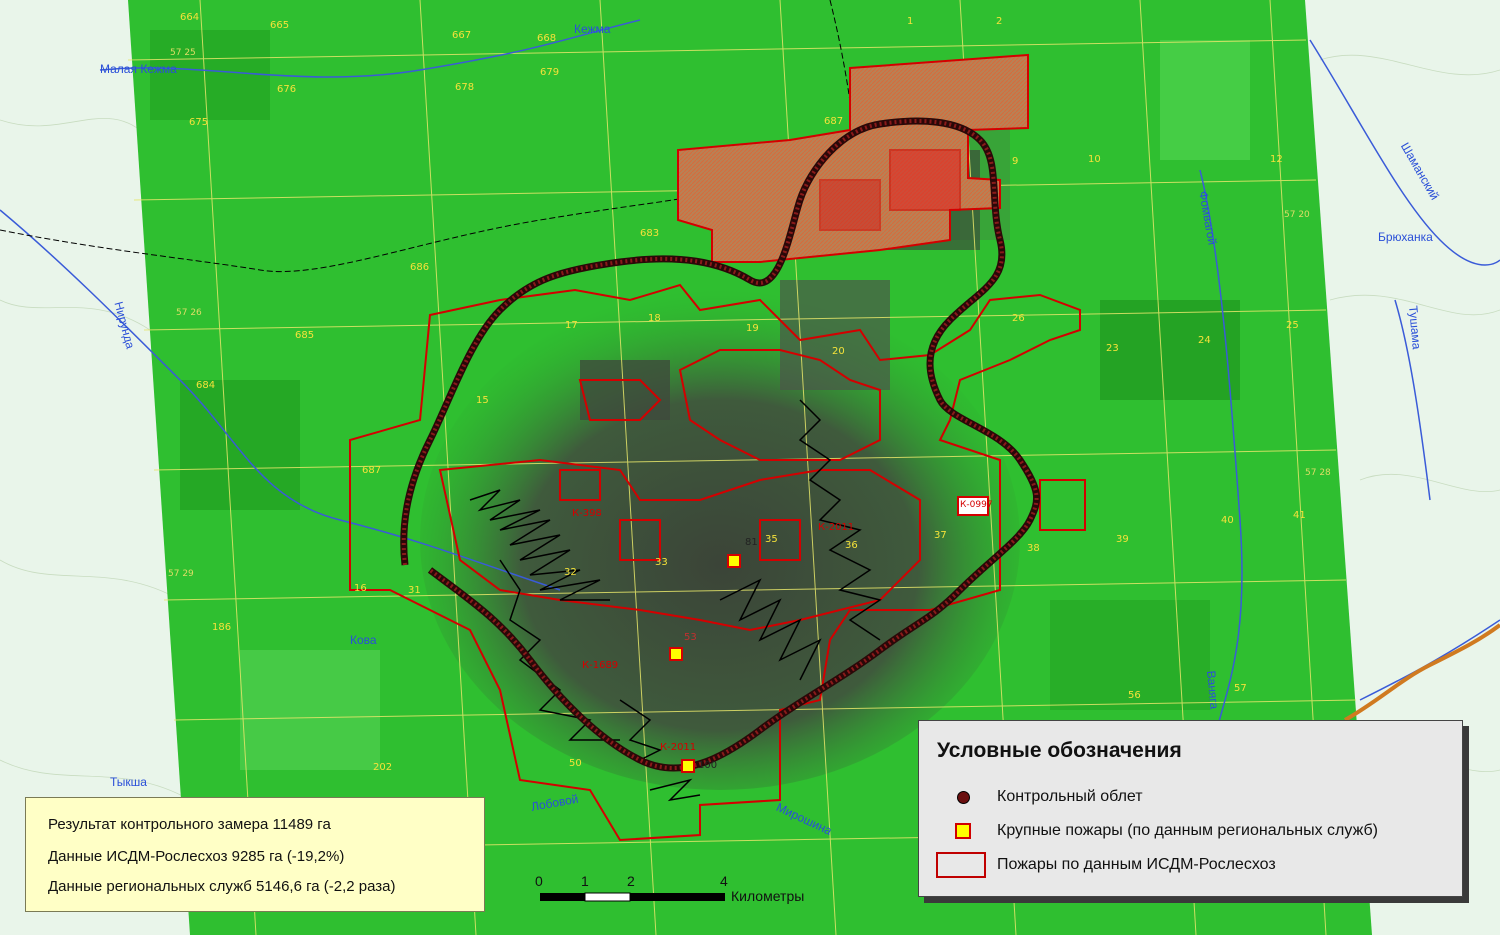 The width and height of the screenshot is (1500, 935). What do you see at coordinates (539, 881) in the screenshot?
I see `scale-tick: 0` at bounding box center [539, 881].